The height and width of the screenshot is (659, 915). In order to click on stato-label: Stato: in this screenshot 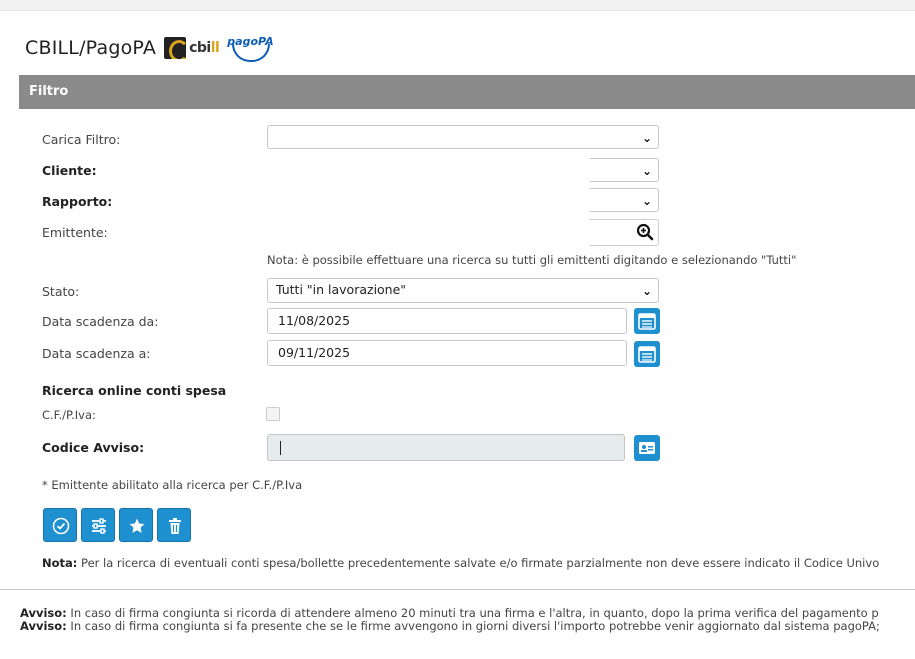, I will do `click(61, 291)`.